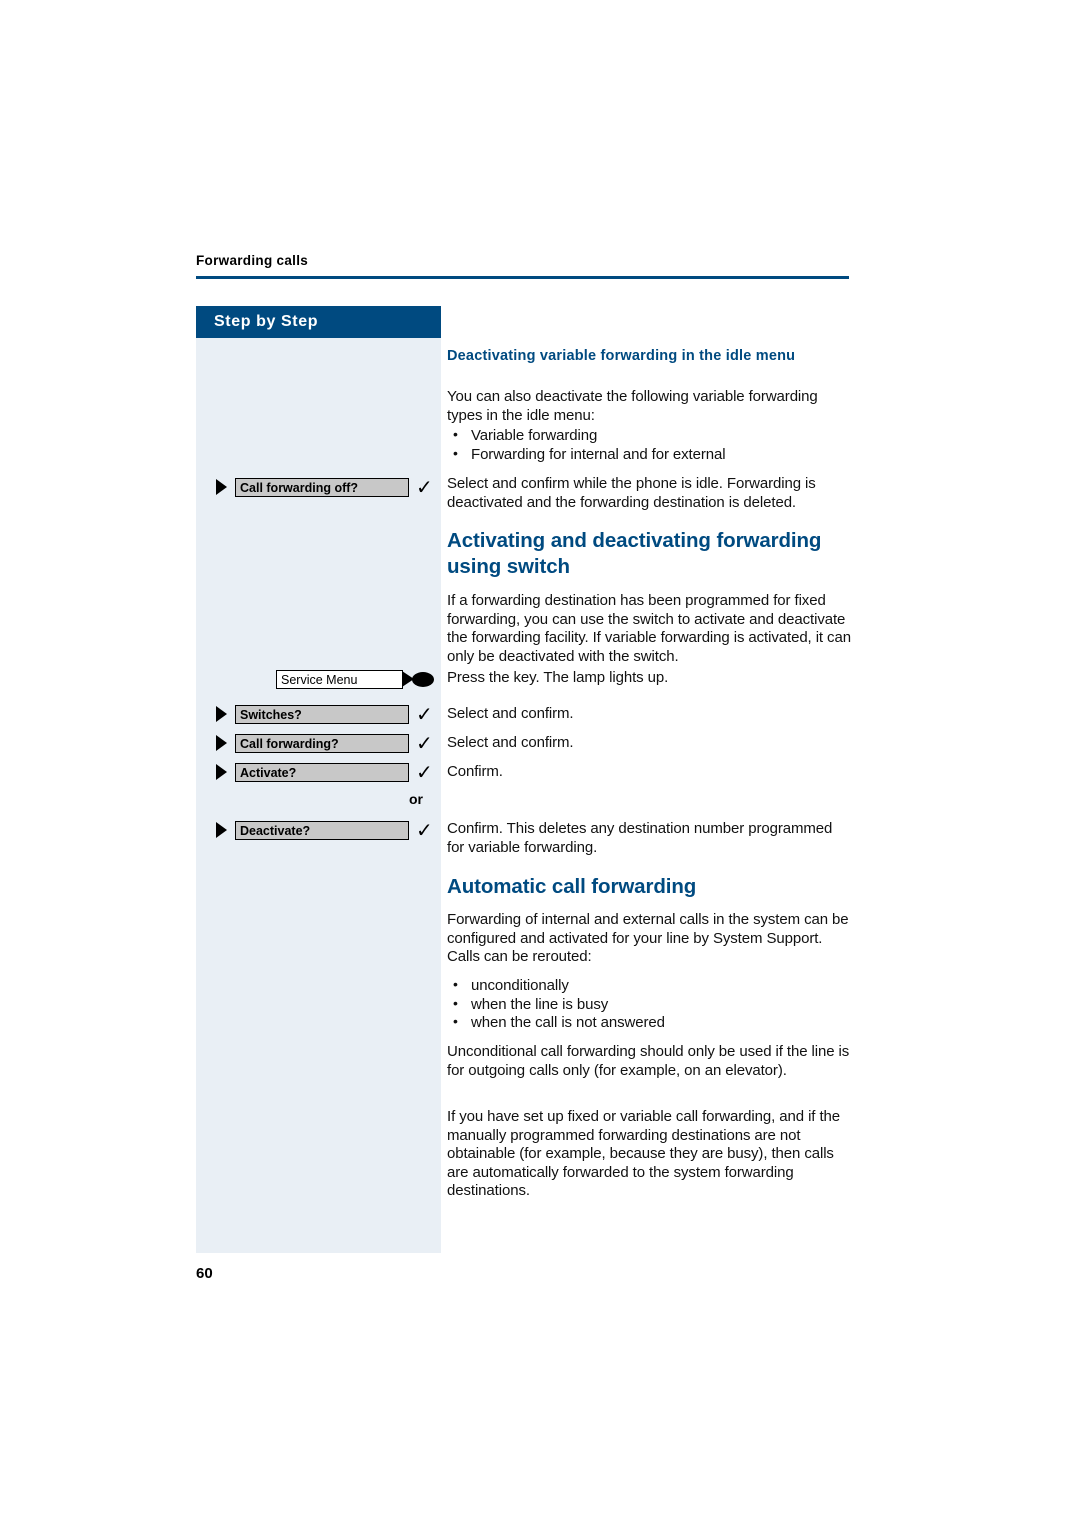  I want to click on list-item: when the call is not answered, so click(647, 1023).